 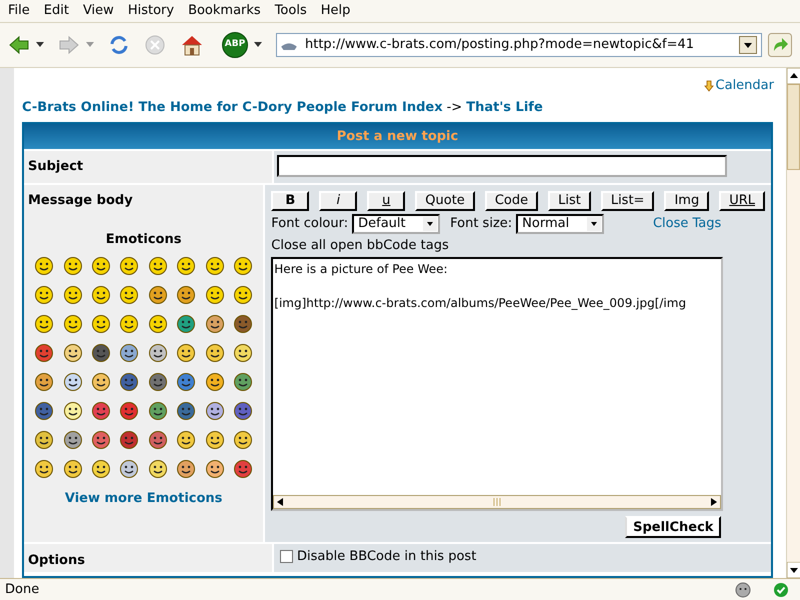 What do you see at coordinates (519, 45) in the screenshot?
I see `address-bar: http://www.c-brats.com/posting.php?mode=newtopic&f=41` at bounding box center [519, 45].